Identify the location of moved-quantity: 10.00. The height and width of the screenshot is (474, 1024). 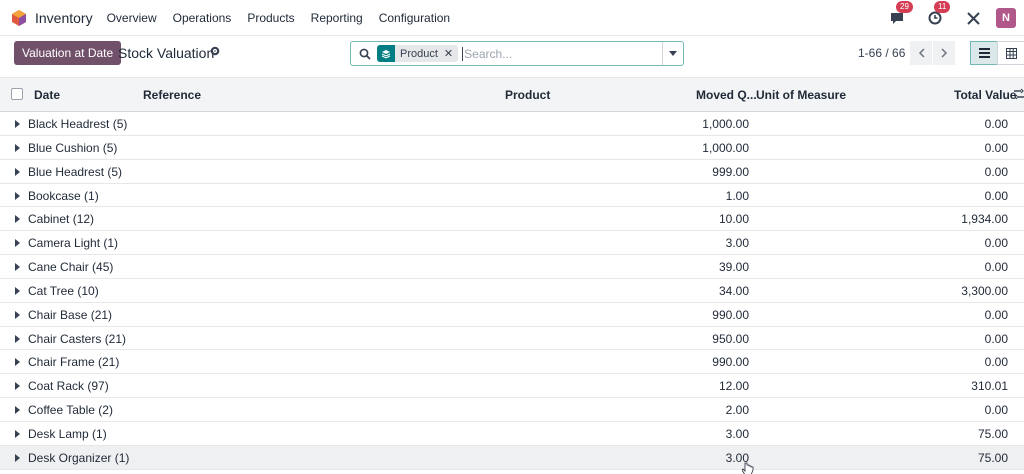
(733, 219).